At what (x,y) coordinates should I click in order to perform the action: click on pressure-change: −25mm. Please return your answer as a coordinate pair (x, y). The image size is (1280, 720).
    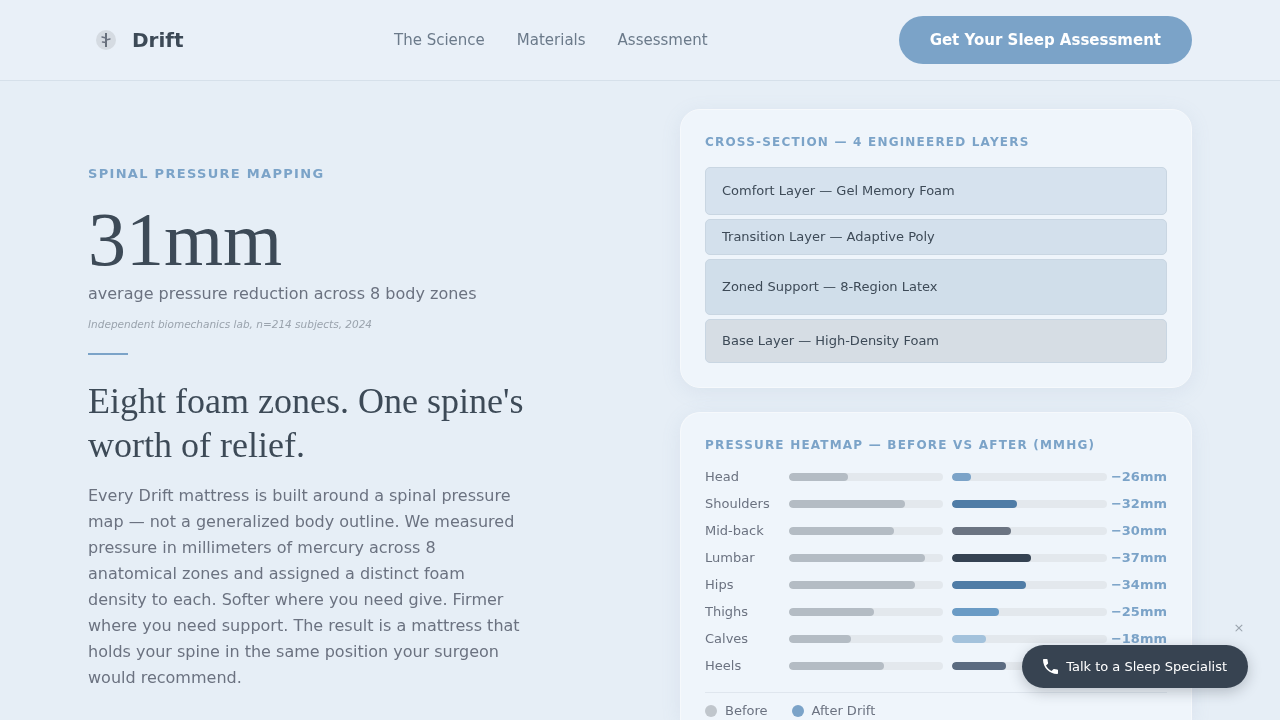
    Looking at the image, I should click on (1138, 612).